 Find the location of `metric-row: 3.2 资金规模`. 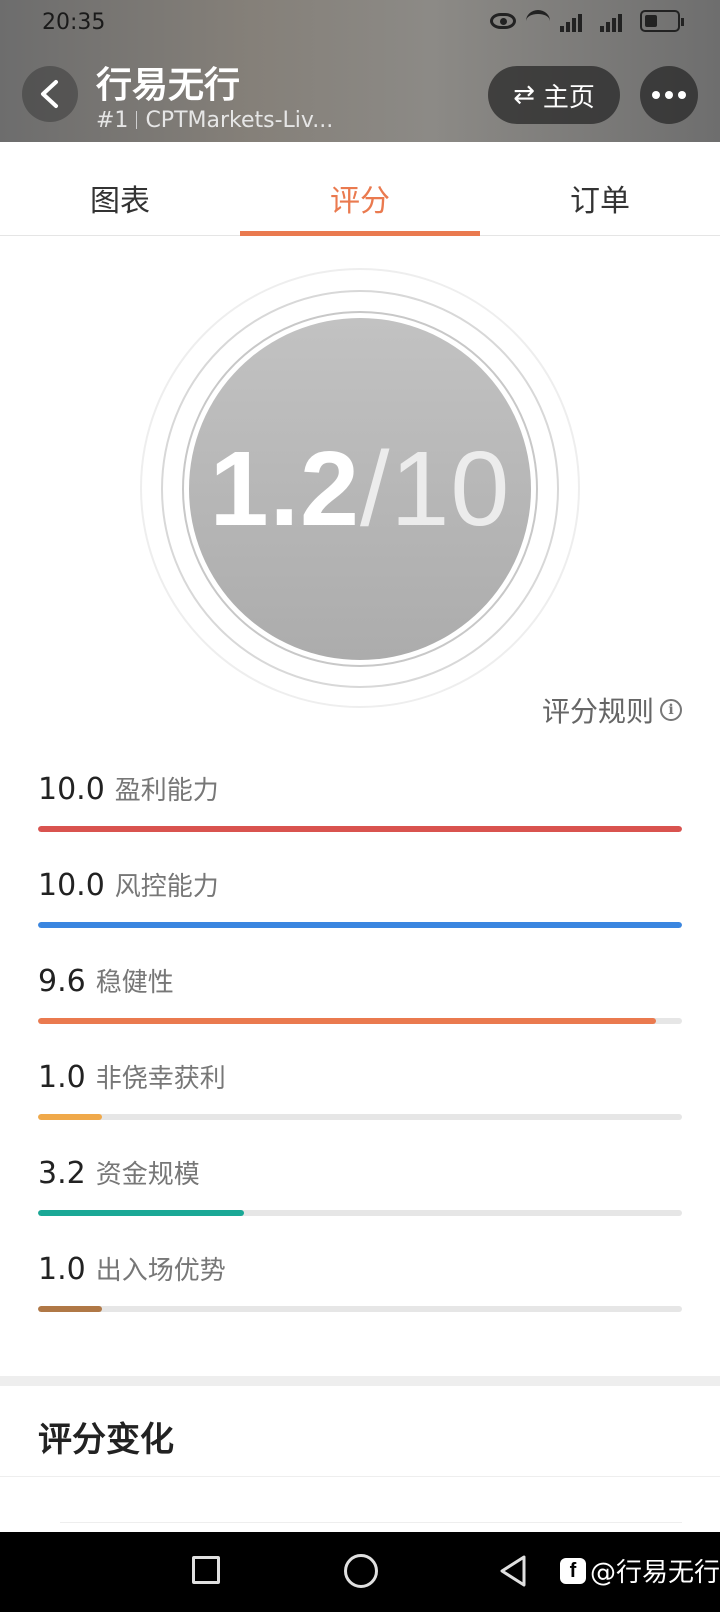

metric-row: 3.2 资金规模 is located at coordinates (360, 1194).